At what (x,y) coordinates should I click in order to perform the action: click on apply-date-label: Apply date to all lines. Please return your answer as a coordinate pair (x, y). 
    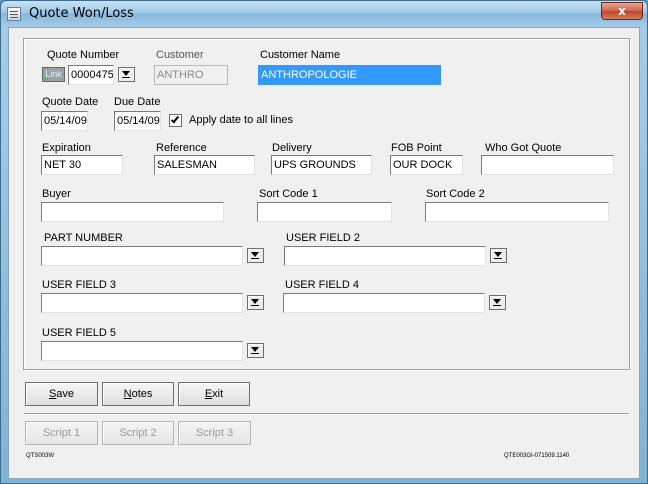
    Looking at the image, I should click on (241, 120).